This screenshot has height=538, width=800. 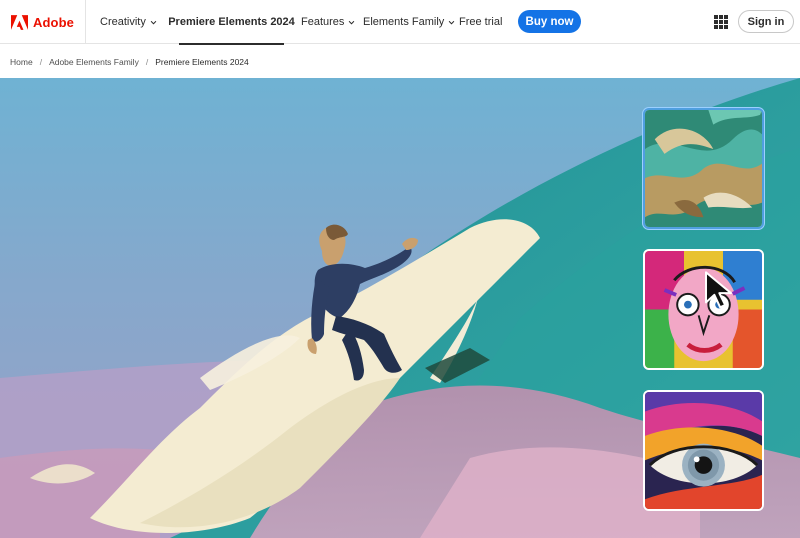 I want to click on nav-free-trial: Free trial, so click(x=480, y=22).